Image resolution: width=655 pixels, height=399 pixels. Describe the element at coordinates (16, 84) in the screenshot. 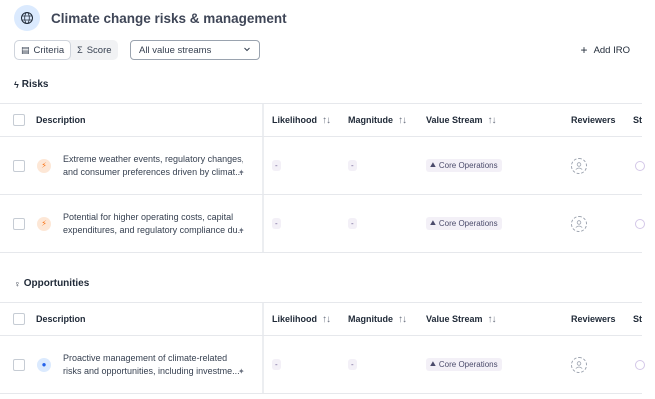

I see `bolt-icon: ϟ` at that location.